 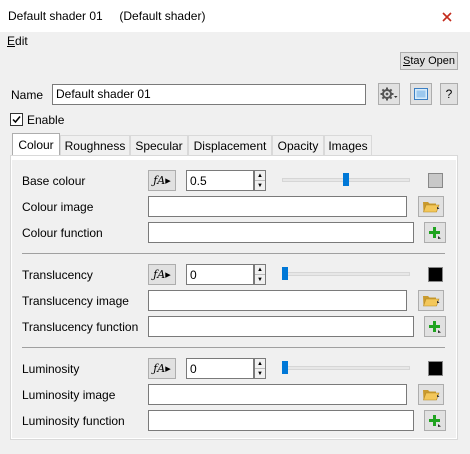 I want to click on base-colour-swatch, so click(x=435, y=180).